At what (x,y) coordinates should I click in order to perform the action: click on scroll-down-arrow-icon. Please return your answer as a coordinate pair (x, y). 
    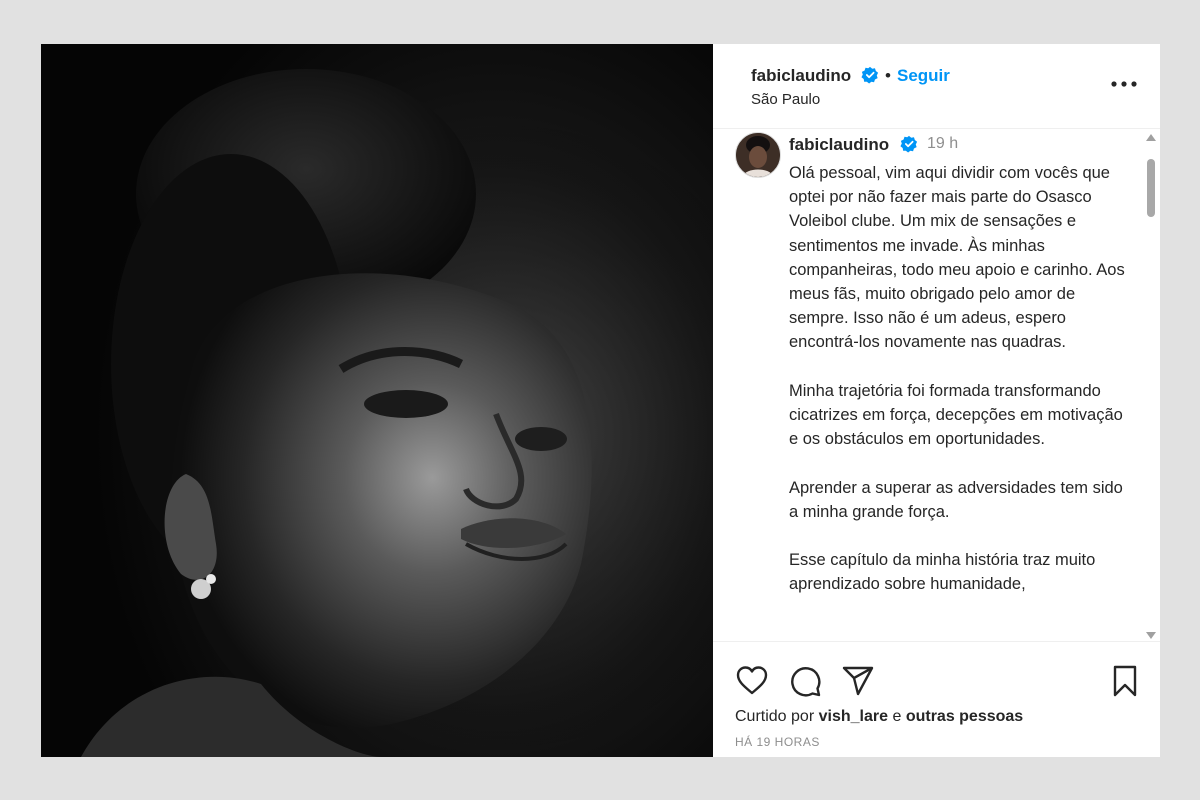
    Looking at the image, I should click on (1151, 635).